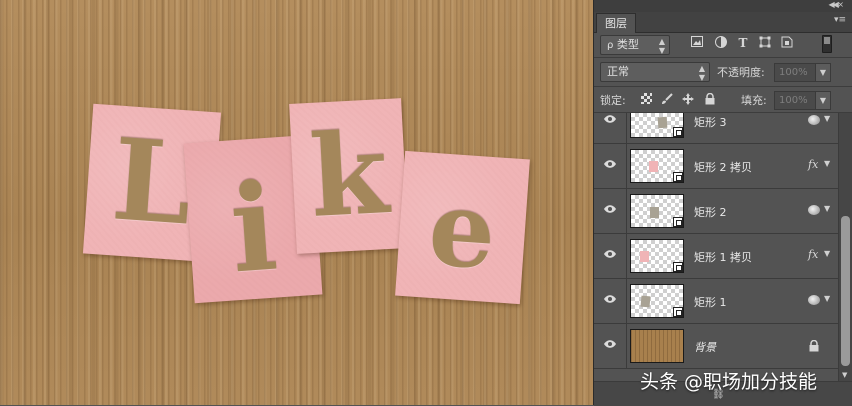 This screenshot has height=406, width=852. Describe the element at coordinates (697, 43) in the screenshot. I see `image-filter-icon` at that location.